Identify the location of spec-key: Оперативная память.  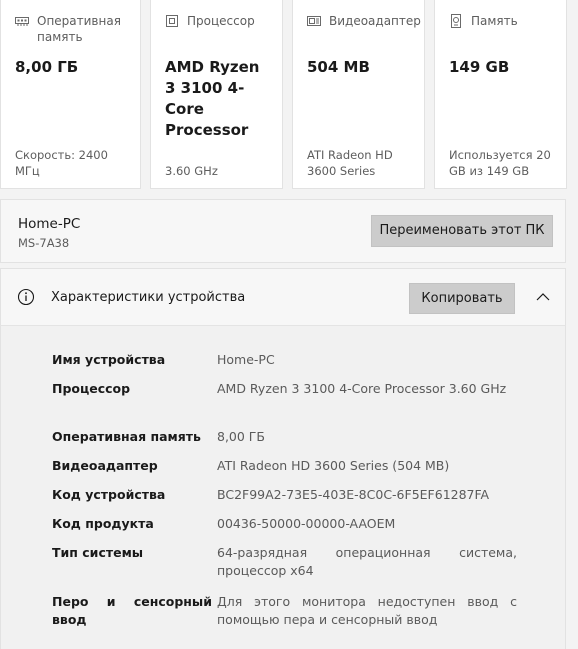
(126, 436).